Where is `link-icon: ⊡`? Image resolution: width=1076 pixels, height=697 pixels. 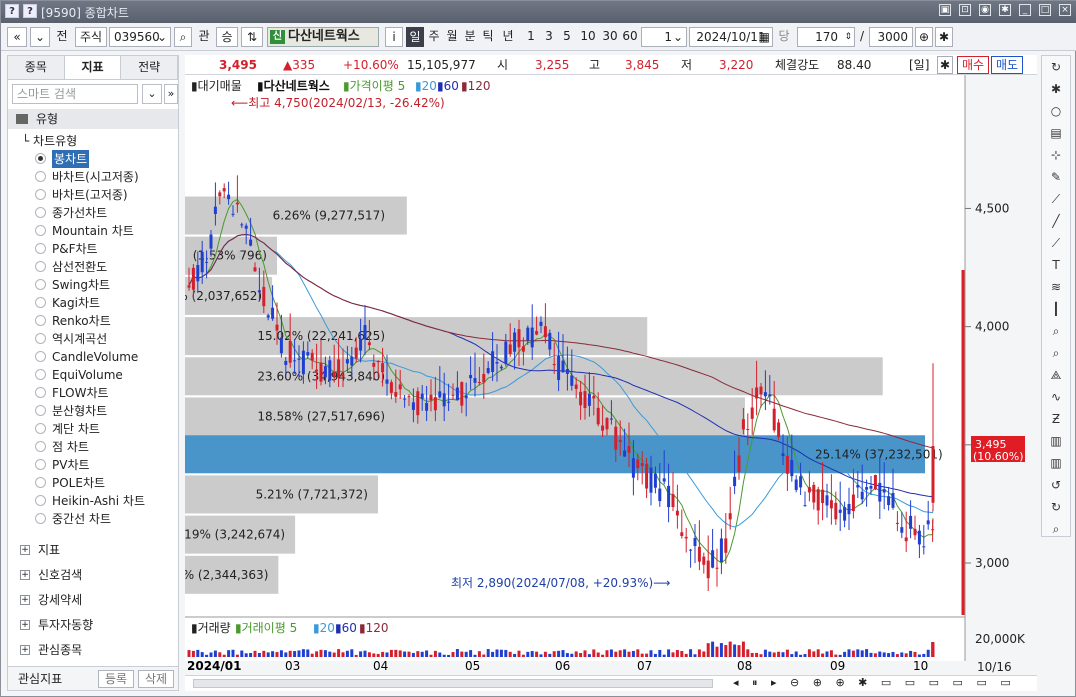
link-icon: ⊡ is located at coordinates (965, 10).